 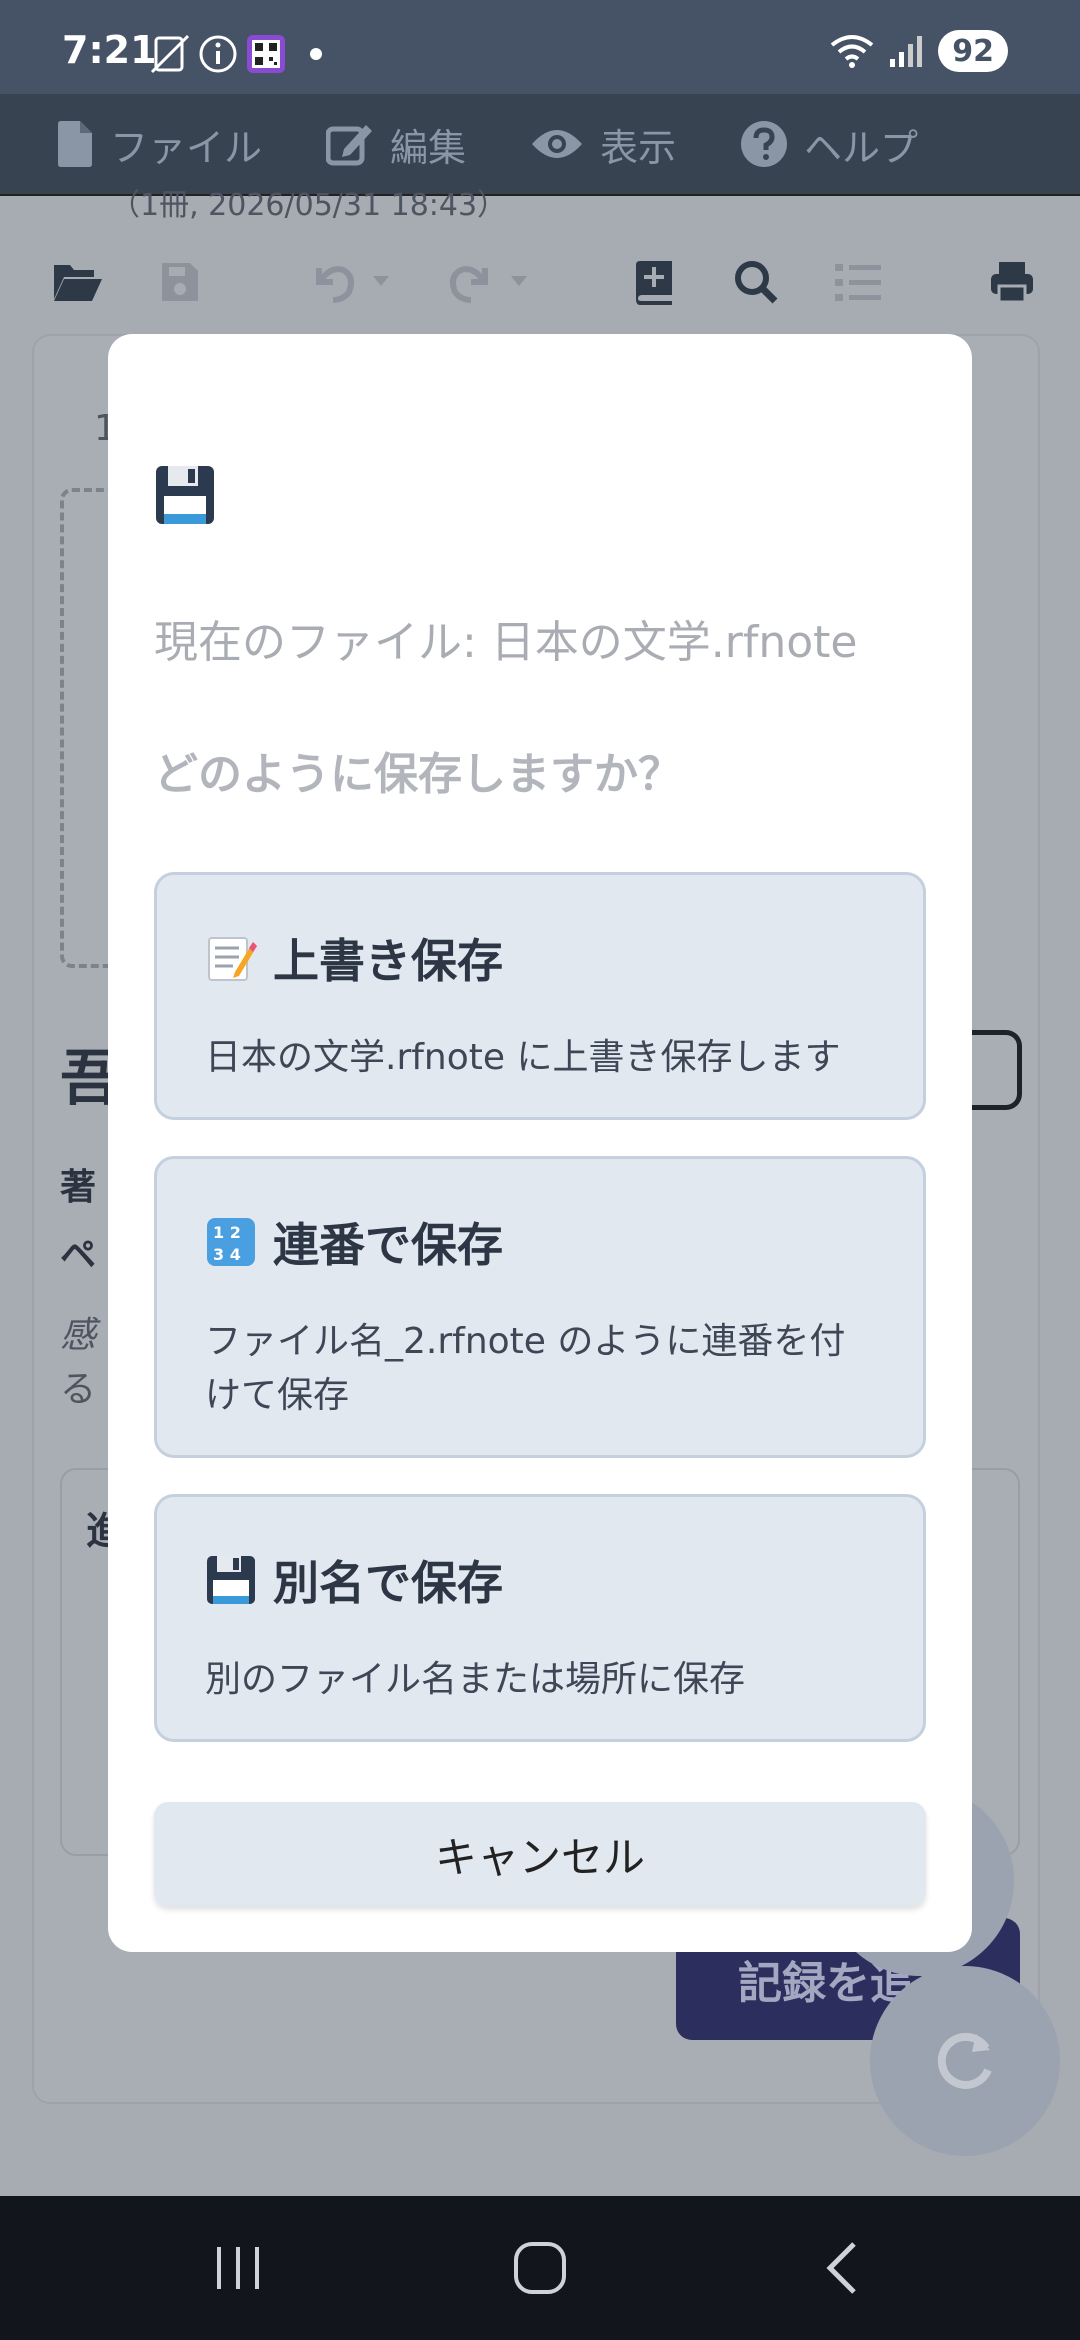 What do you see at coordinates (78, 1255) in the screenshot?
I see `pages-label: ペ` at bounding box center [78, 1255].